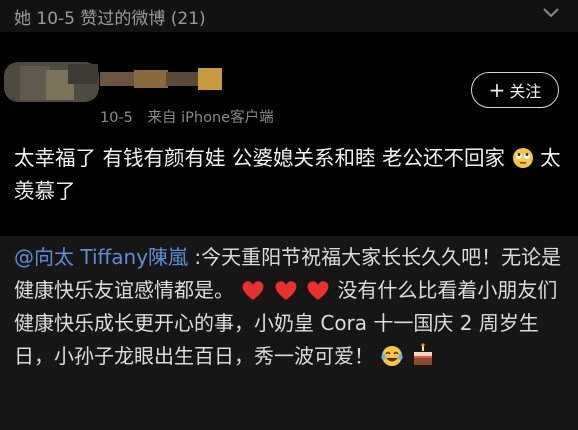 This screenshot has height=430, width=578. What do you see at coordinates (210, 118) in the screenshot?
I see `post-source: 来自 iPhone客户端` at bounding box center [210, 118].